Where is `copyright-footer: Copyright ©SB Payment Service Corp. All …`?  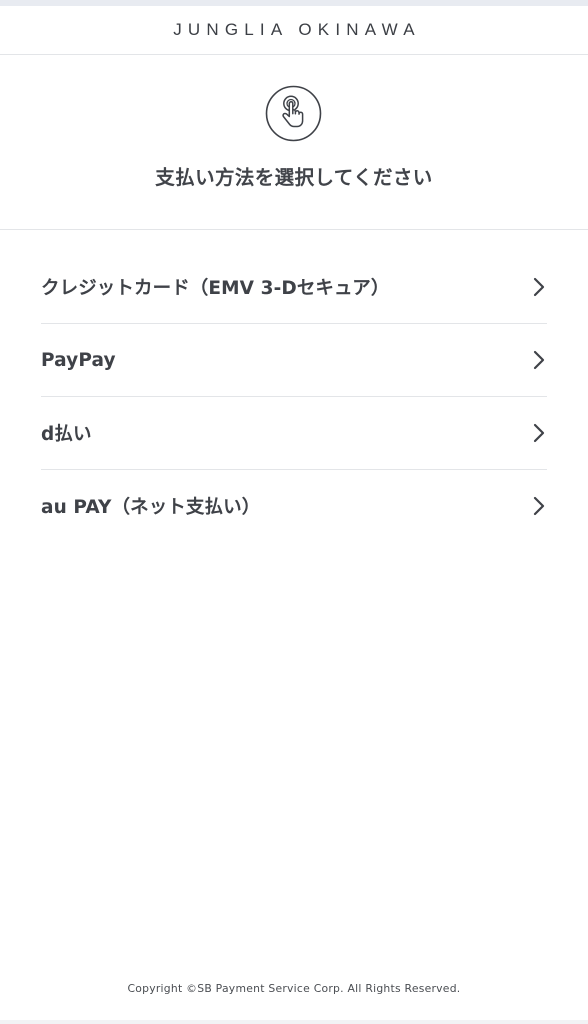 copyright-footer: Copyright ©SB Payment Service Corp. All … is located at coordinates (294, 988).